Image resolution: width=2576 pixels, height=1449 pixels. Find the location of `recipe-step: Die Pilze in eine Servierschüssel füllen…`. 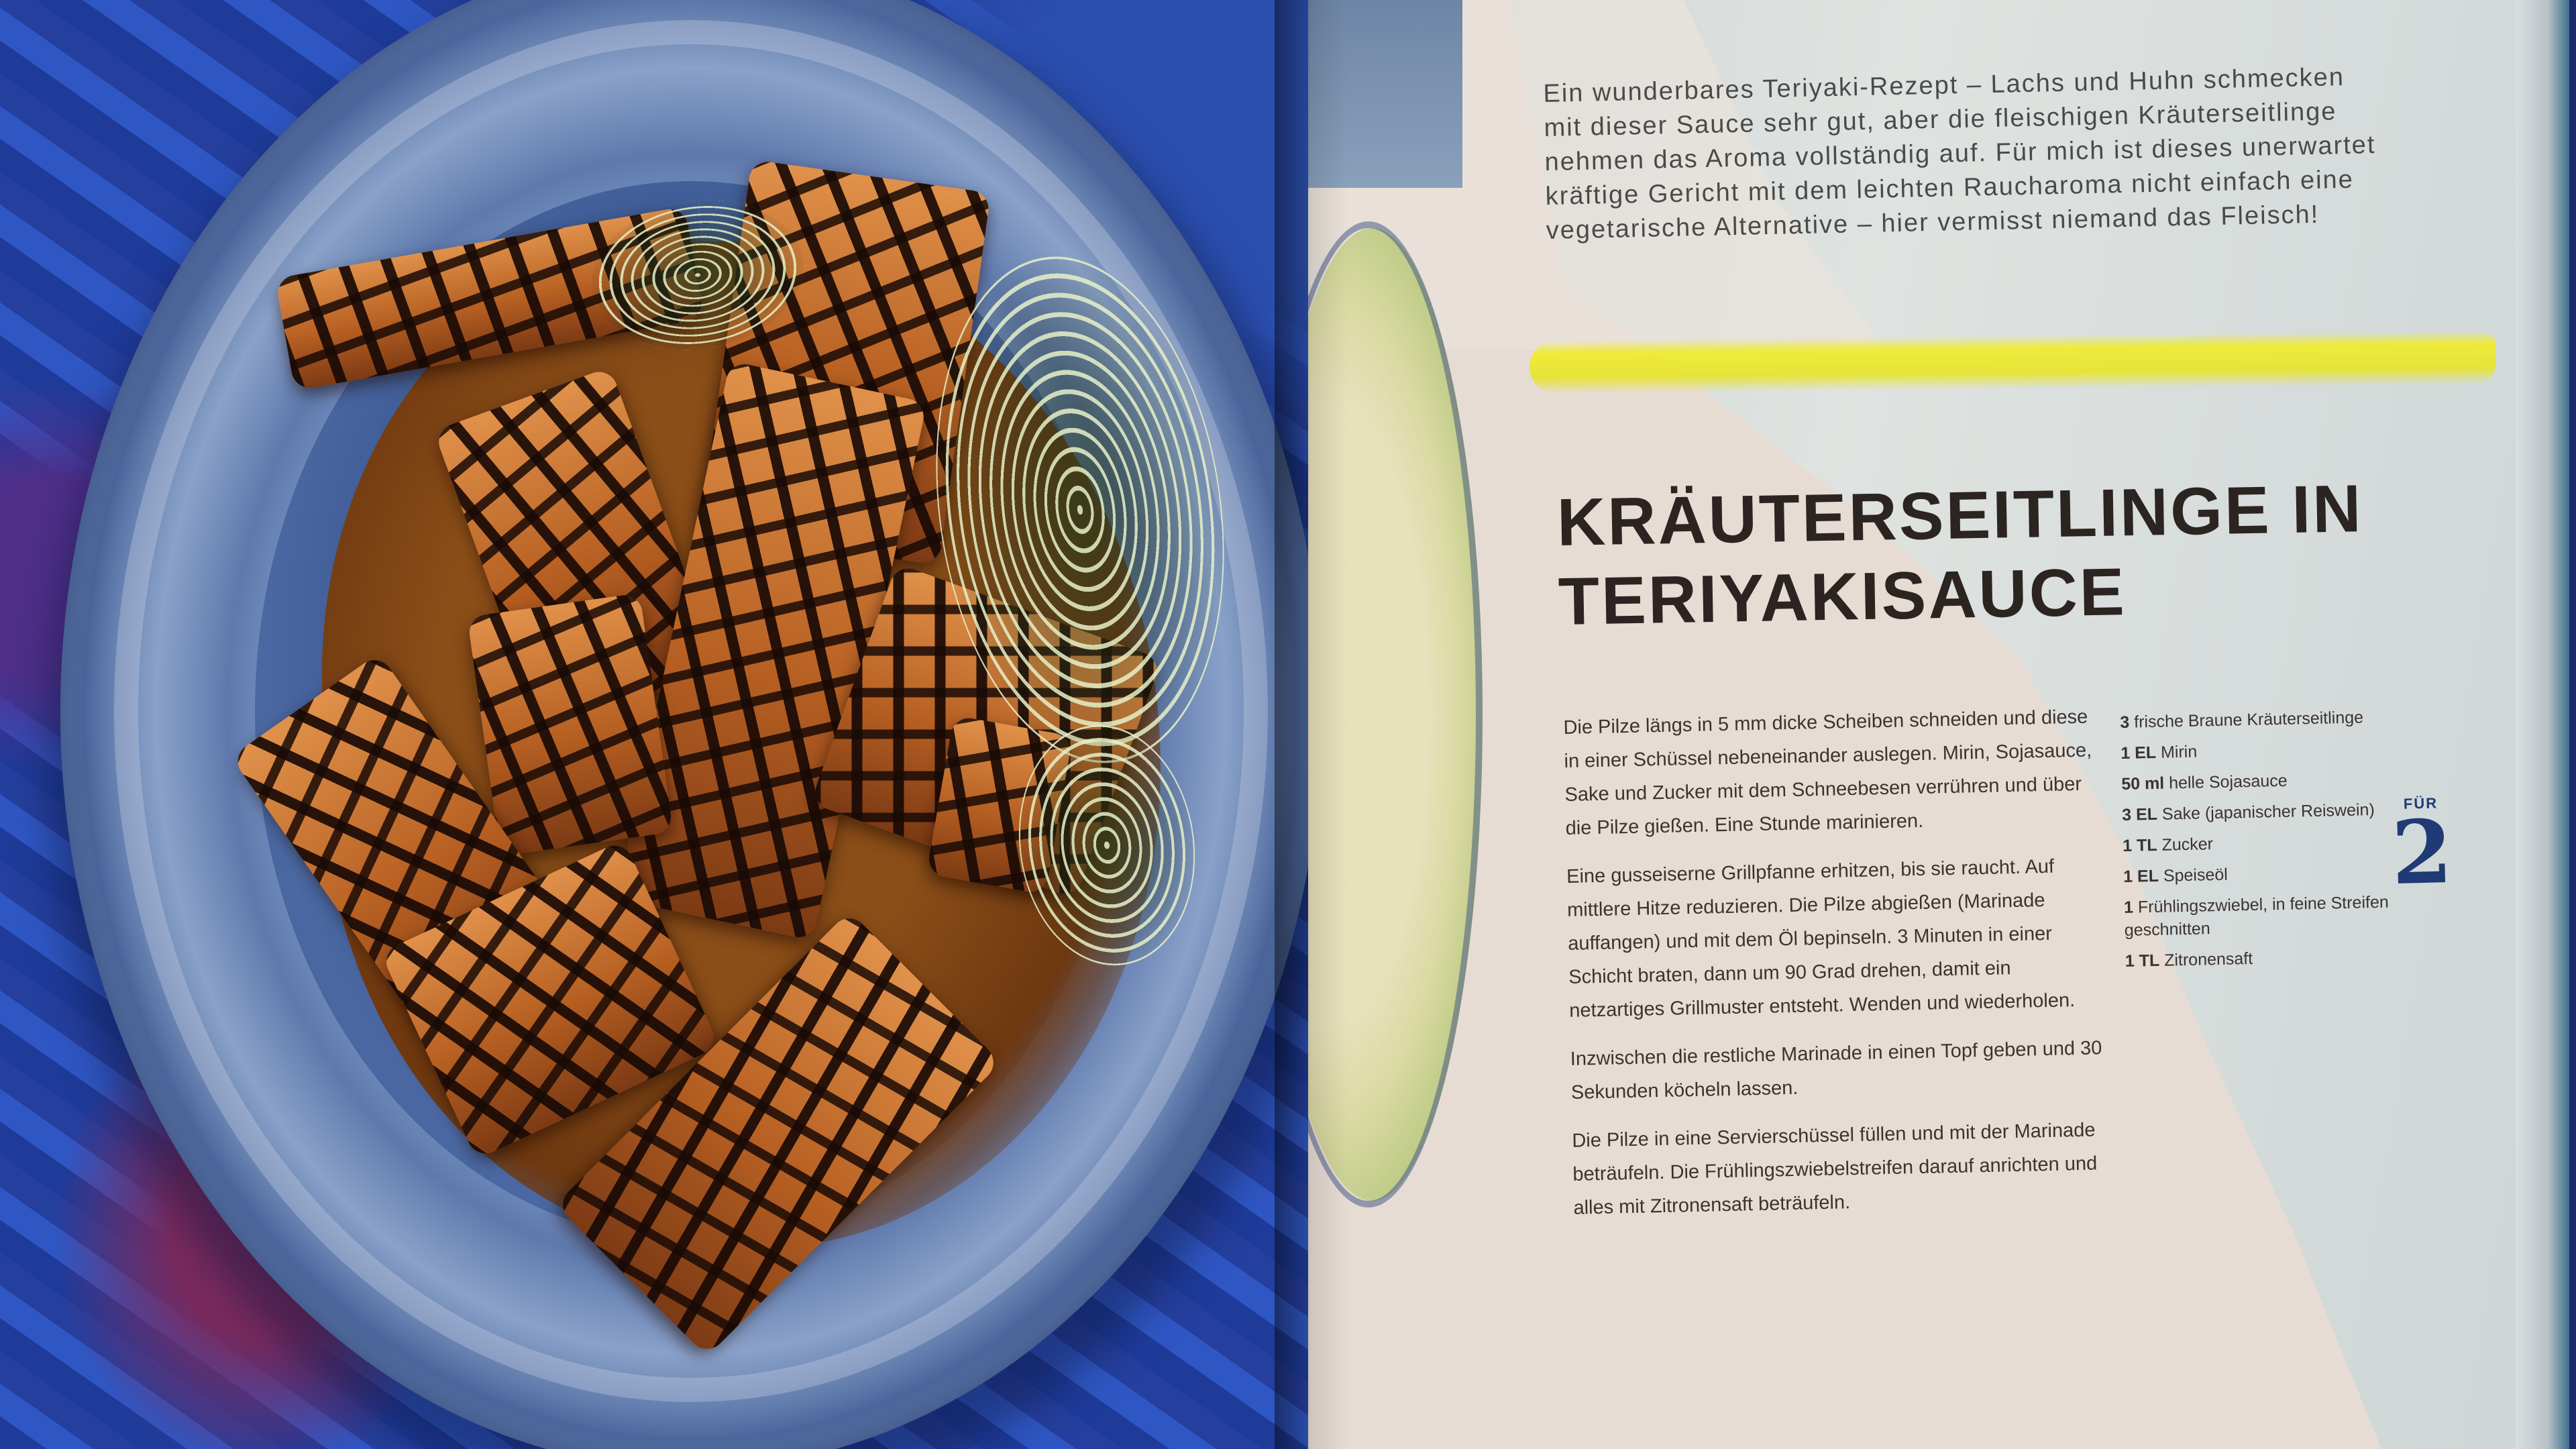

recipe-step: Die Pilze in eine Servierschüssel füllen… is located at coordinates (1835, 1169).